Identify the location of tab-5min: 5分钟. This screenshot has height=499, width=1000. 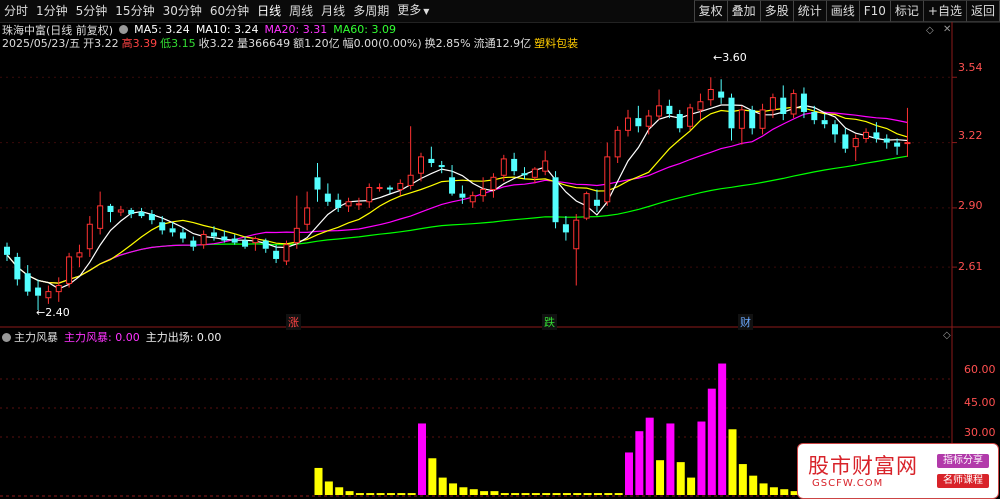
(92, 11).